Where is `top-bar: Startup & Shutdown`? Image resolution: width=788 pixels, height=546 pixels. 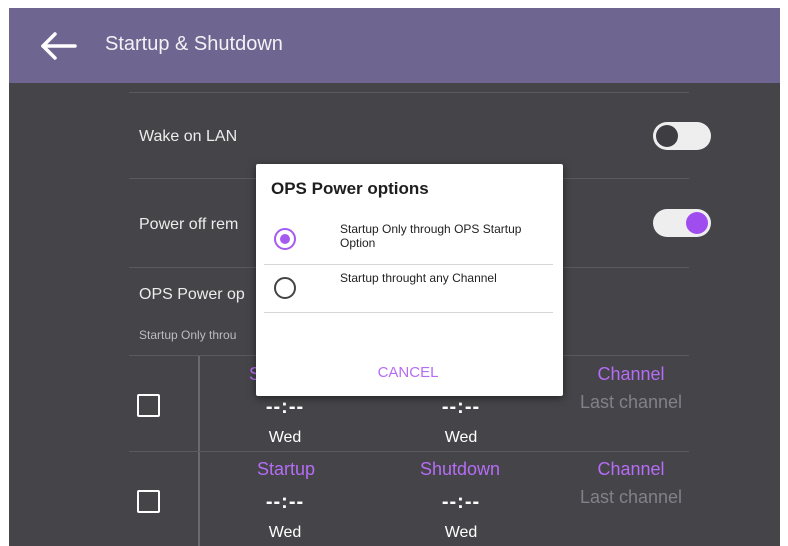
top-bar: Startup & Shutdown is located at coordinates (394, 45).